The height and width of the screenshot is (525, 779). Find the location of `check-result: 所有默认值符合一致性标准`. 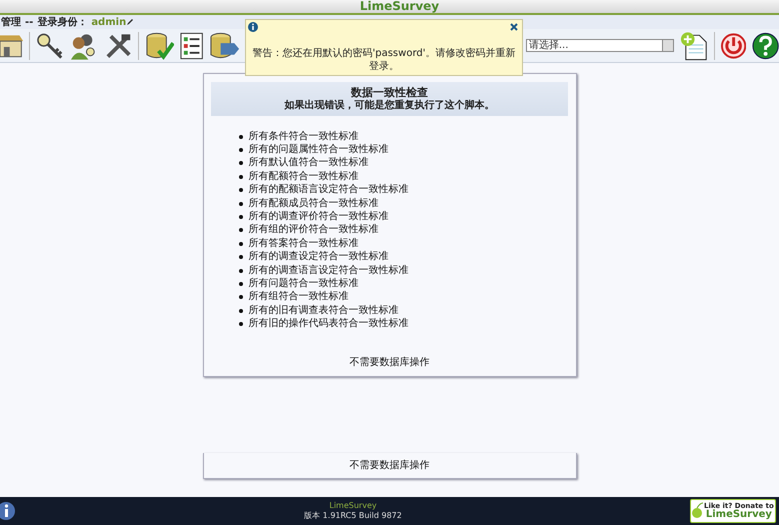

check-result: 所有默认值符合一致性标准 is located at coordinates (308, 163).